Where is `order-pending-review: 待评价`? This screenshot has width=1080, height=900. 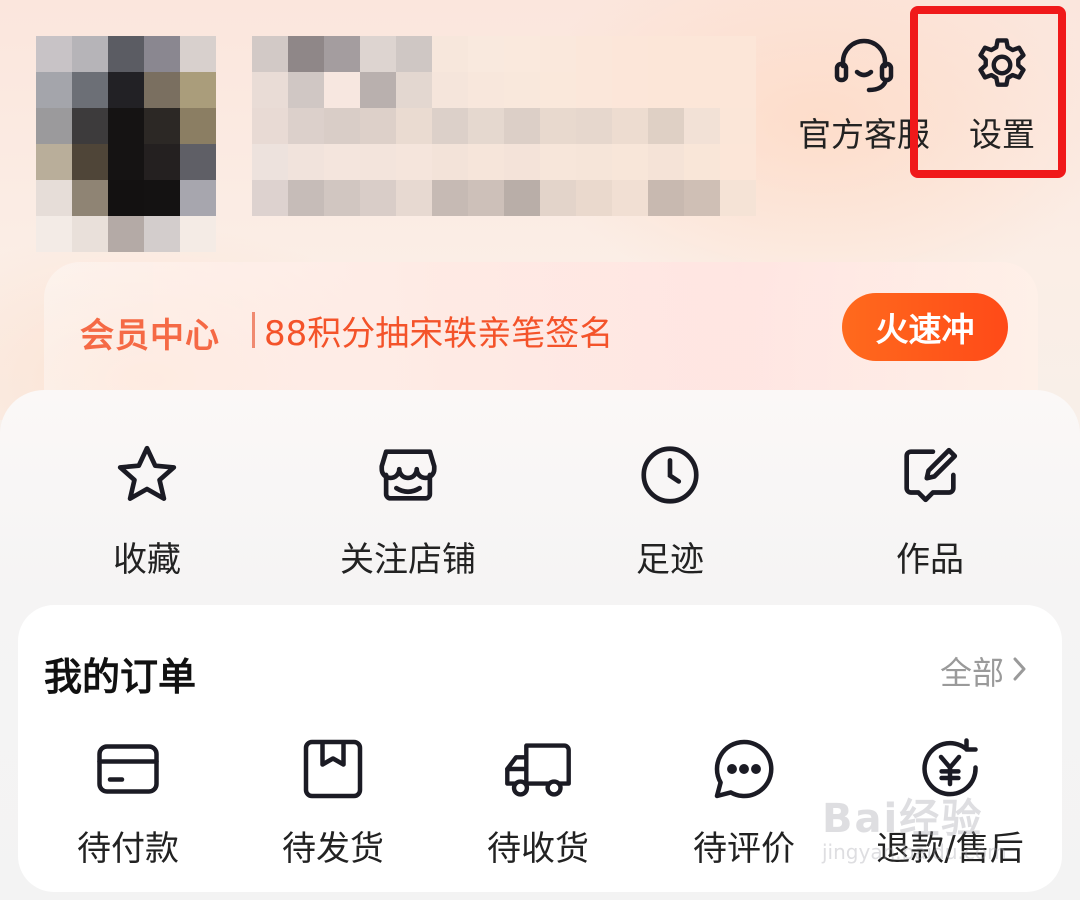
order-pending-review: 待评价 is located at coordinates (744, 800).